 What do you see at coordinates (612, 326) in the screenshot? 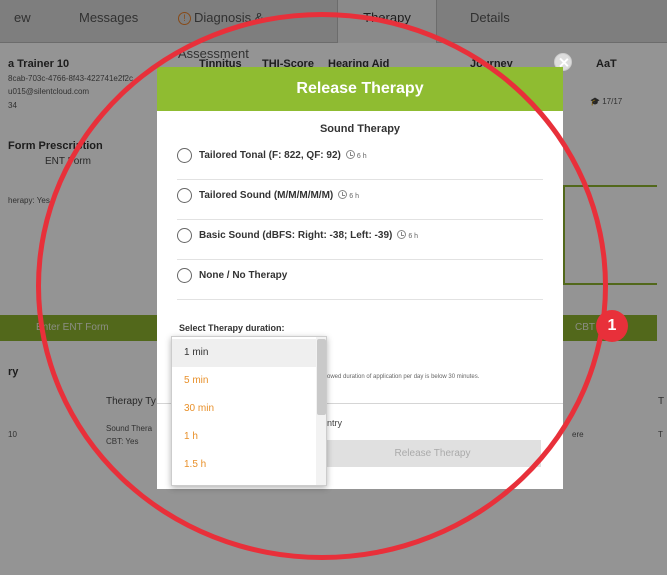
I see `annotation-marker: 1` at bounding box center [612, 326].